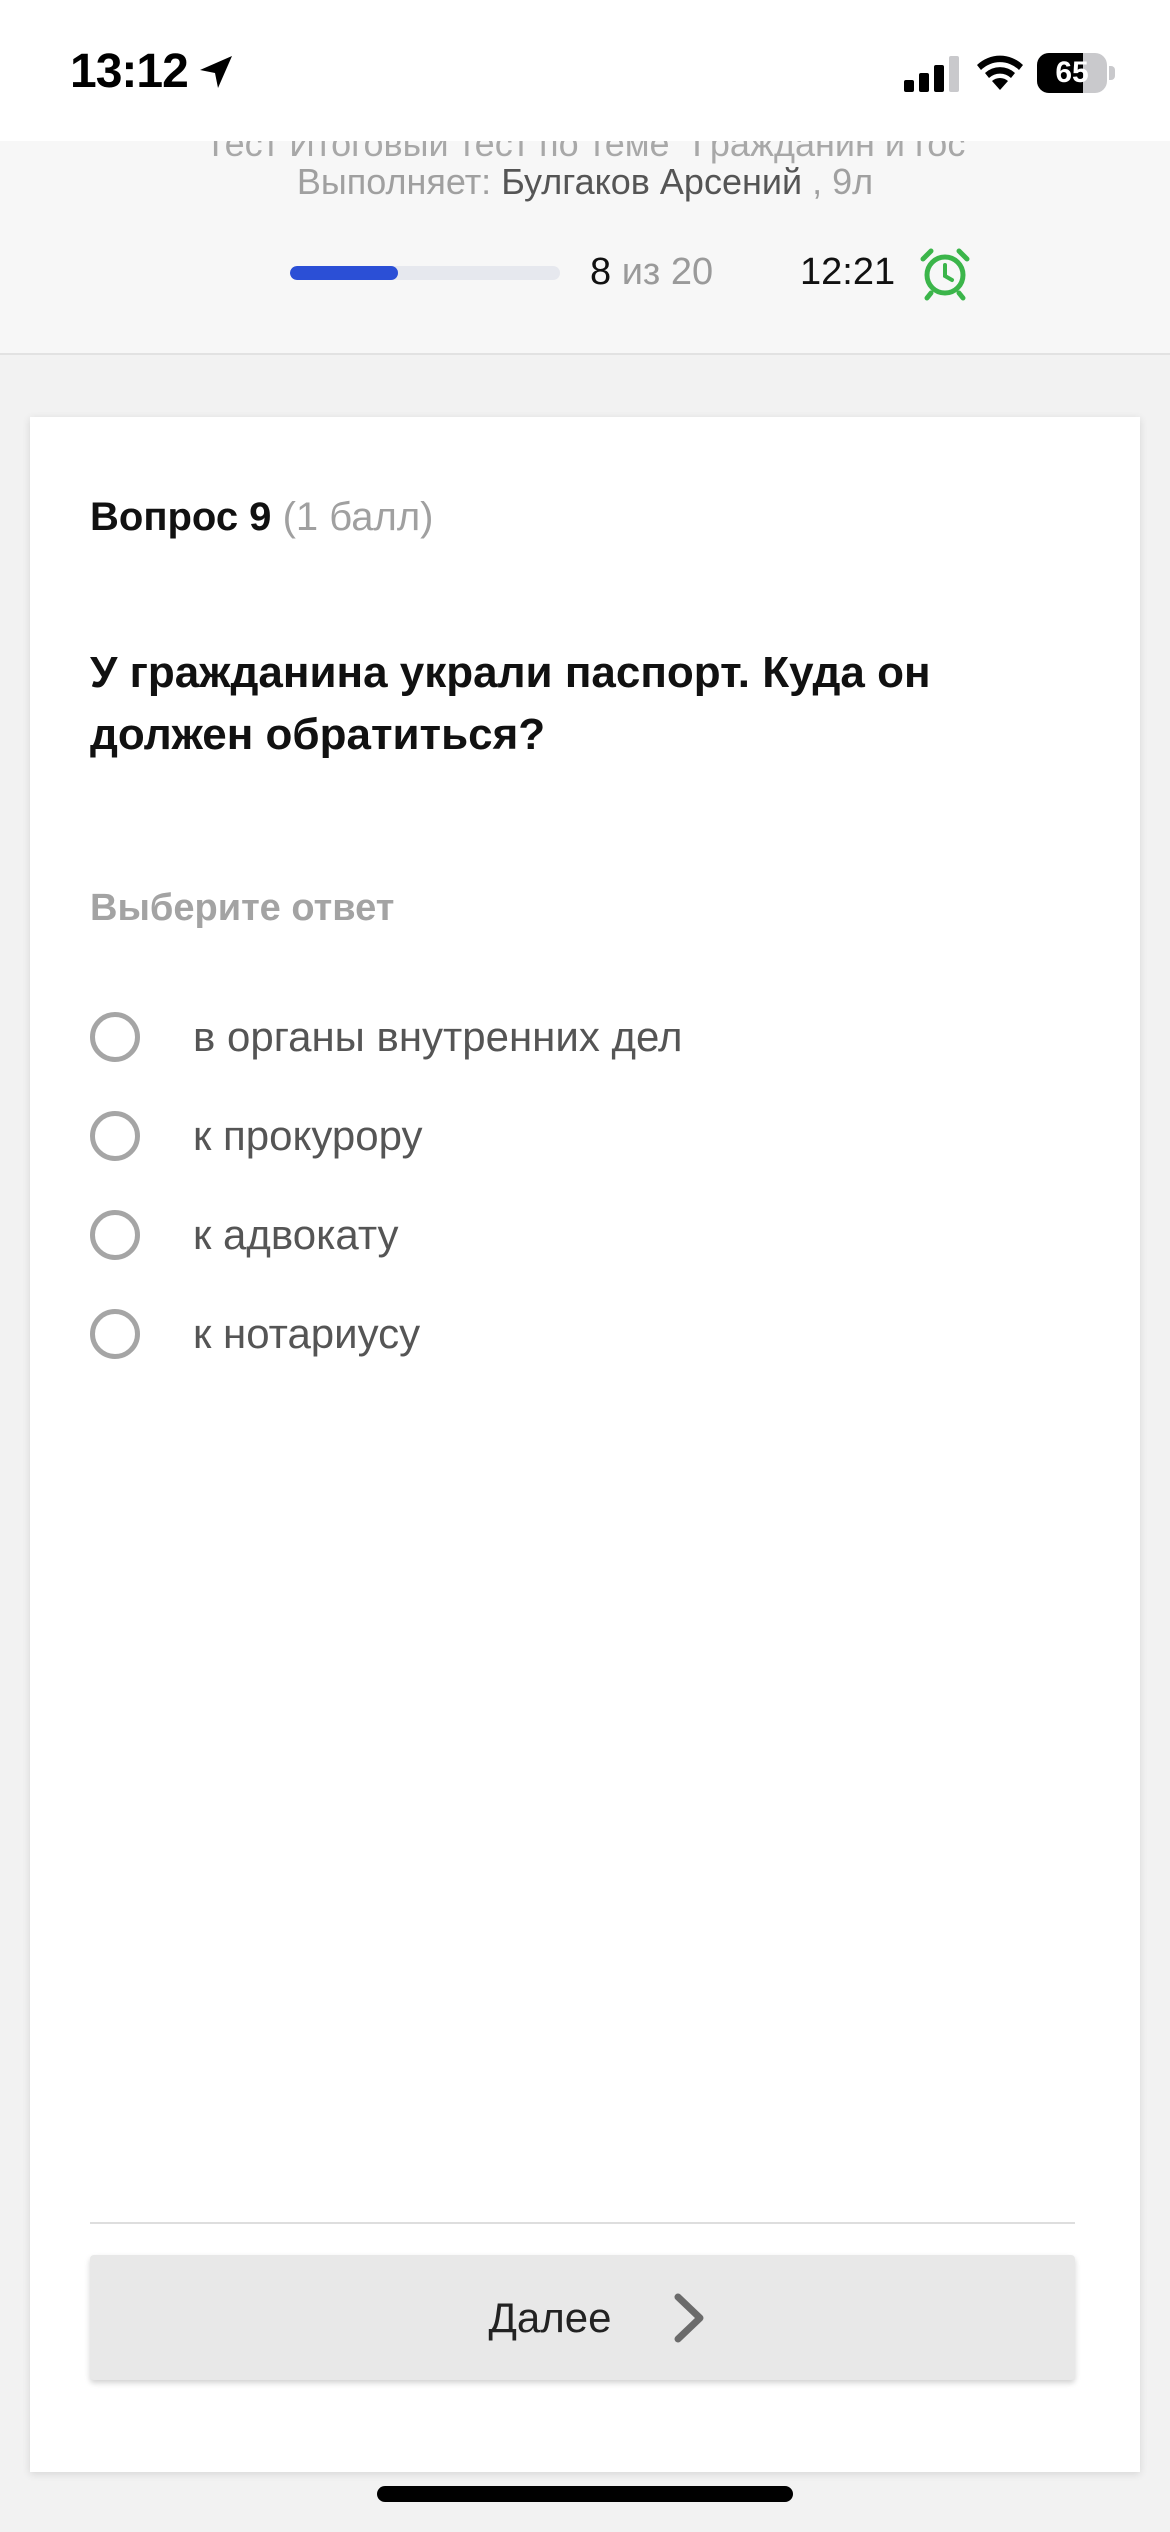  What do you see at coordinates (689, 2318) in the screenshot?
I see `chevron-right-icon` at bounding box center [689, 2318].